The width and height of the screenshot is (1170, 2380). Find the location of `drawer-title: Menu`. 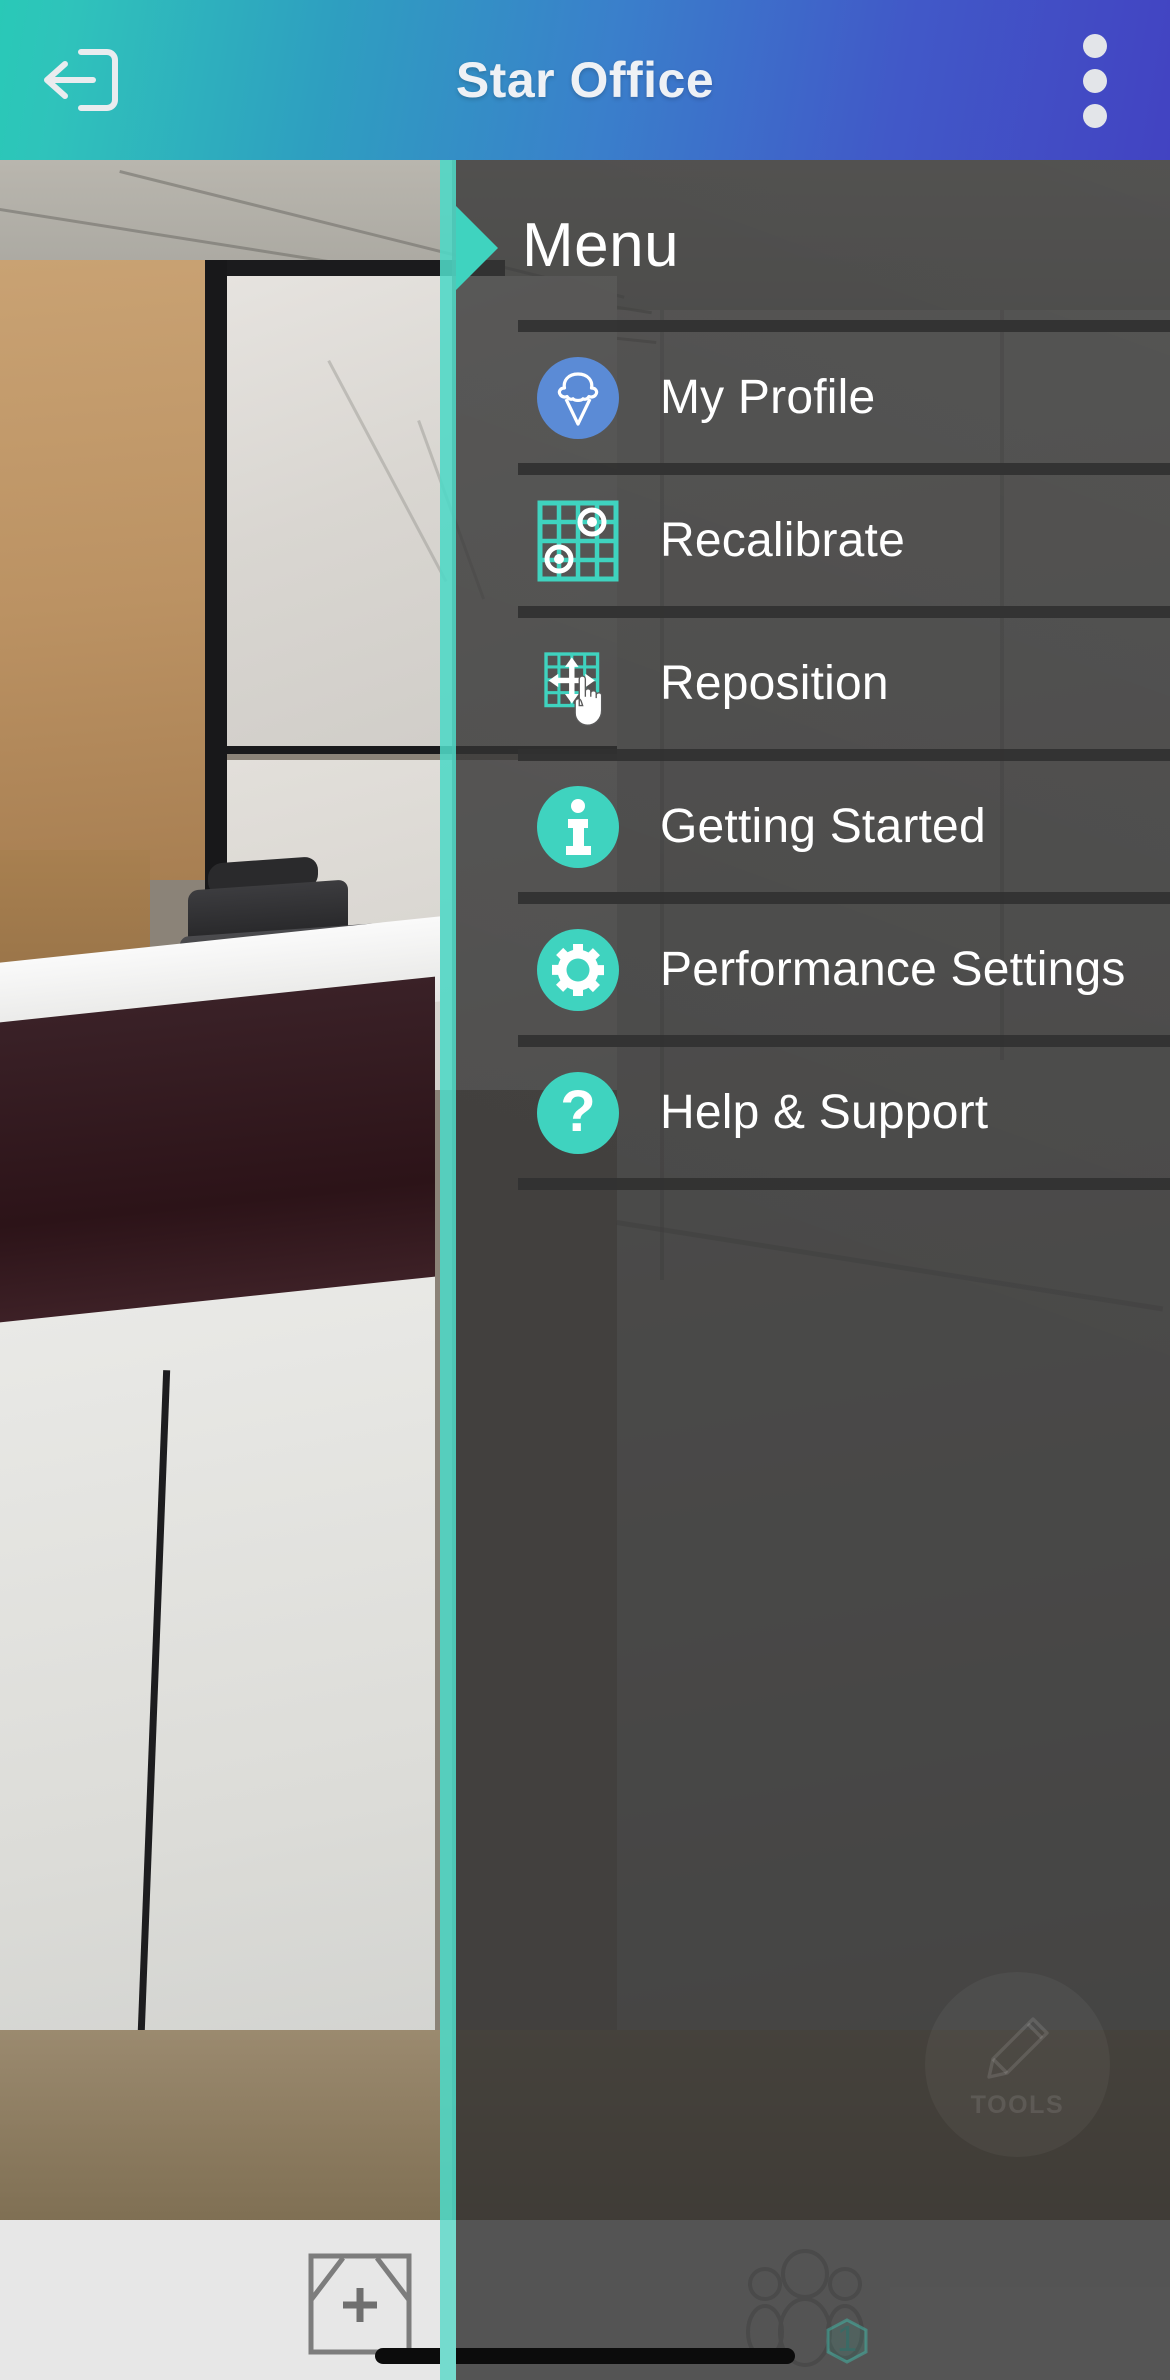

drawer-title: Menu is located at coordinates (601, 245).